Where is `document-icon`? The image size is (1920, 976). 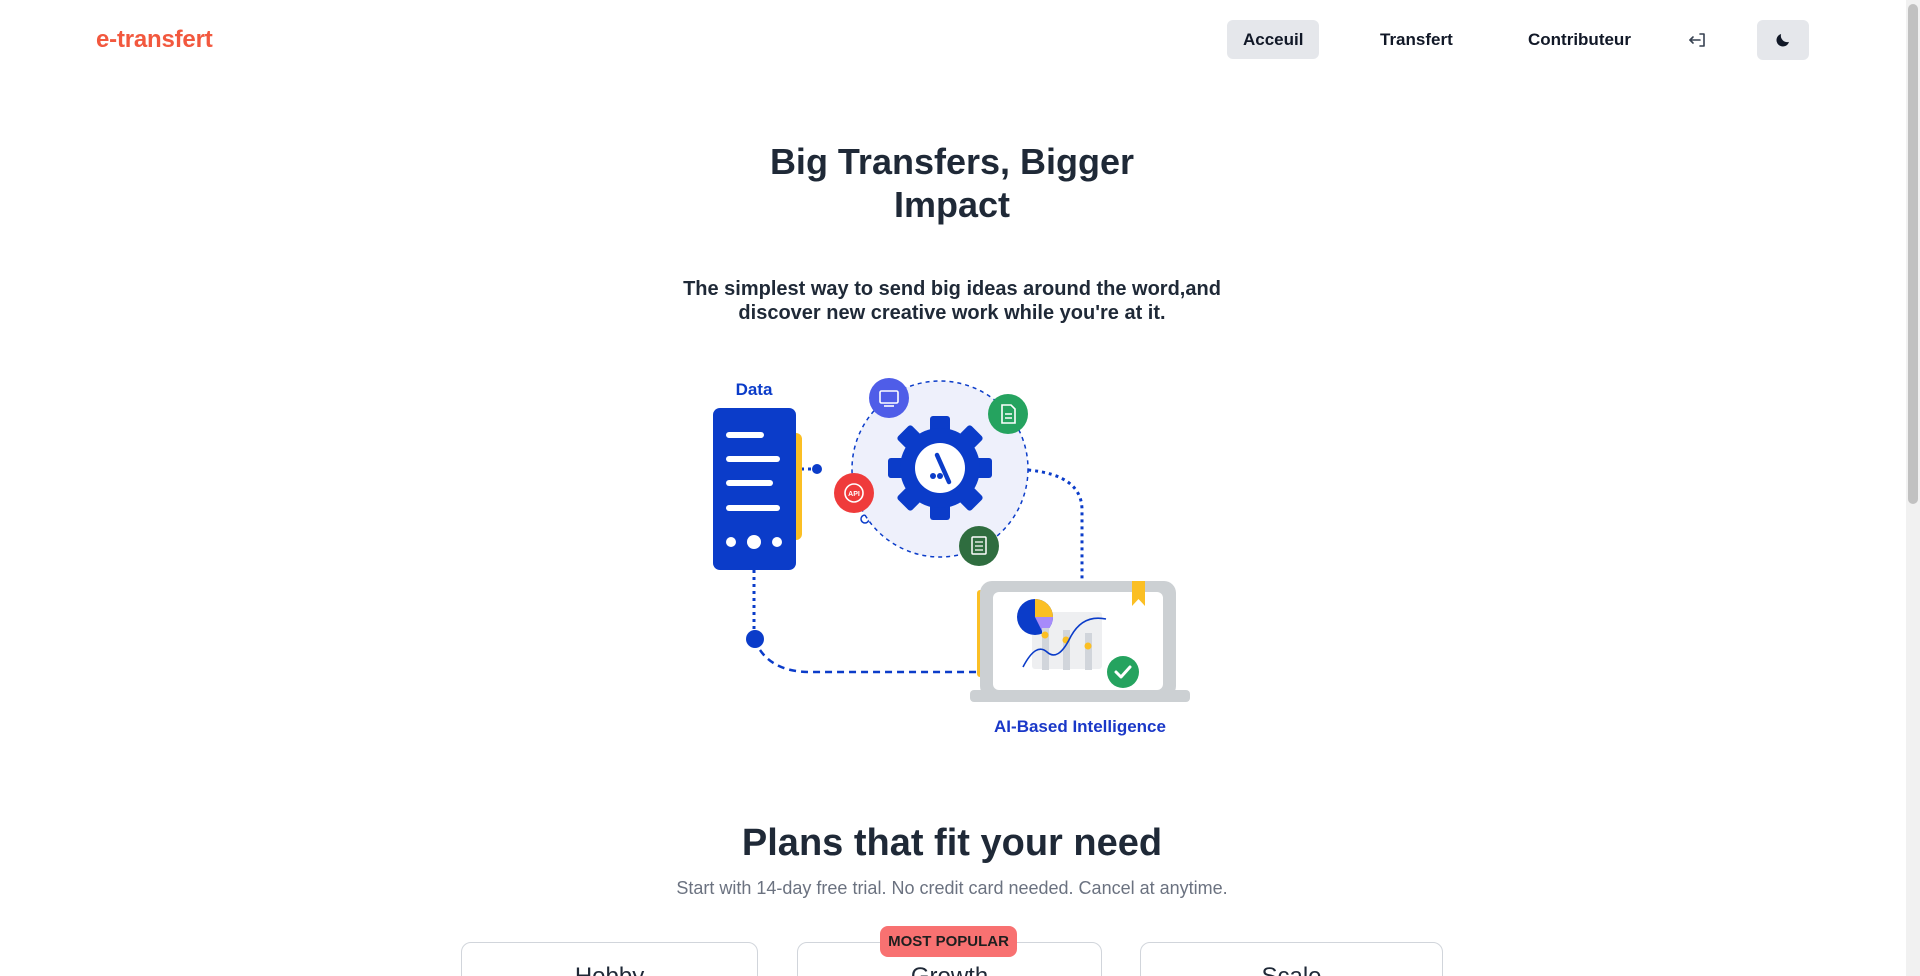 document-icon is located at coordinates (1008, 414).